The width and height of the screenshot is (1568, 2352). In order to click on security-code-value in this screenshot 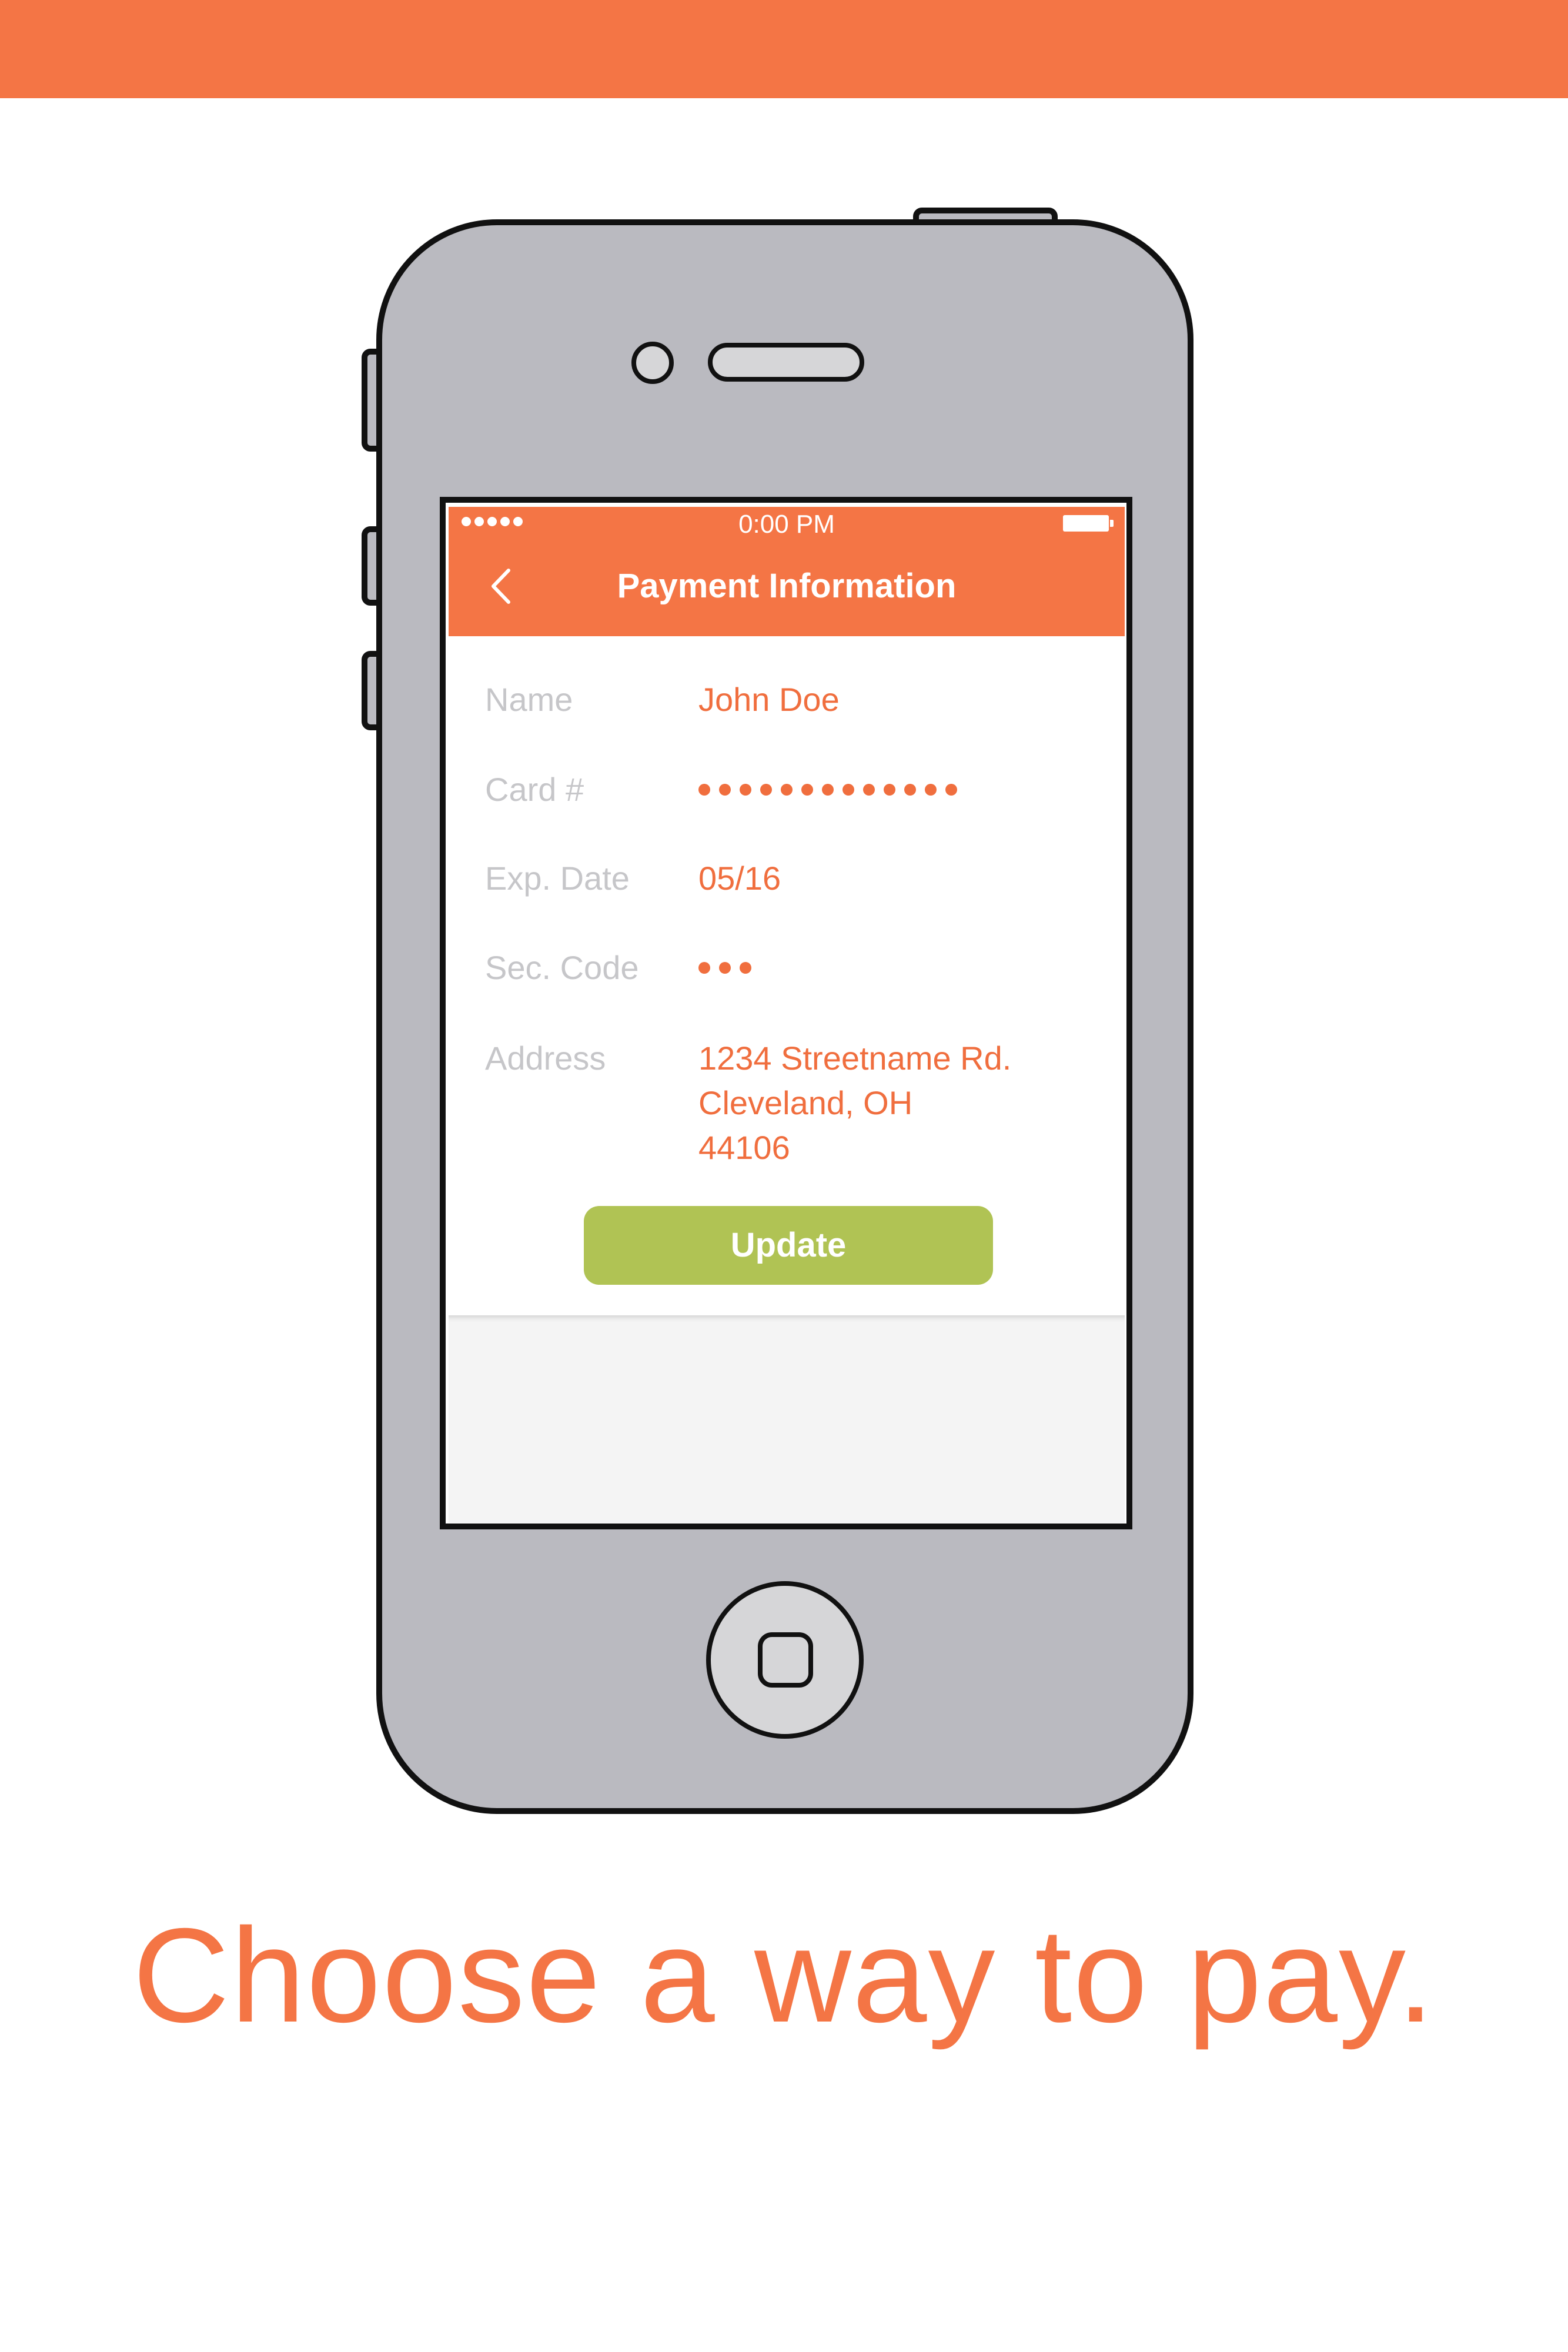, I will do `click(724, 960)`.